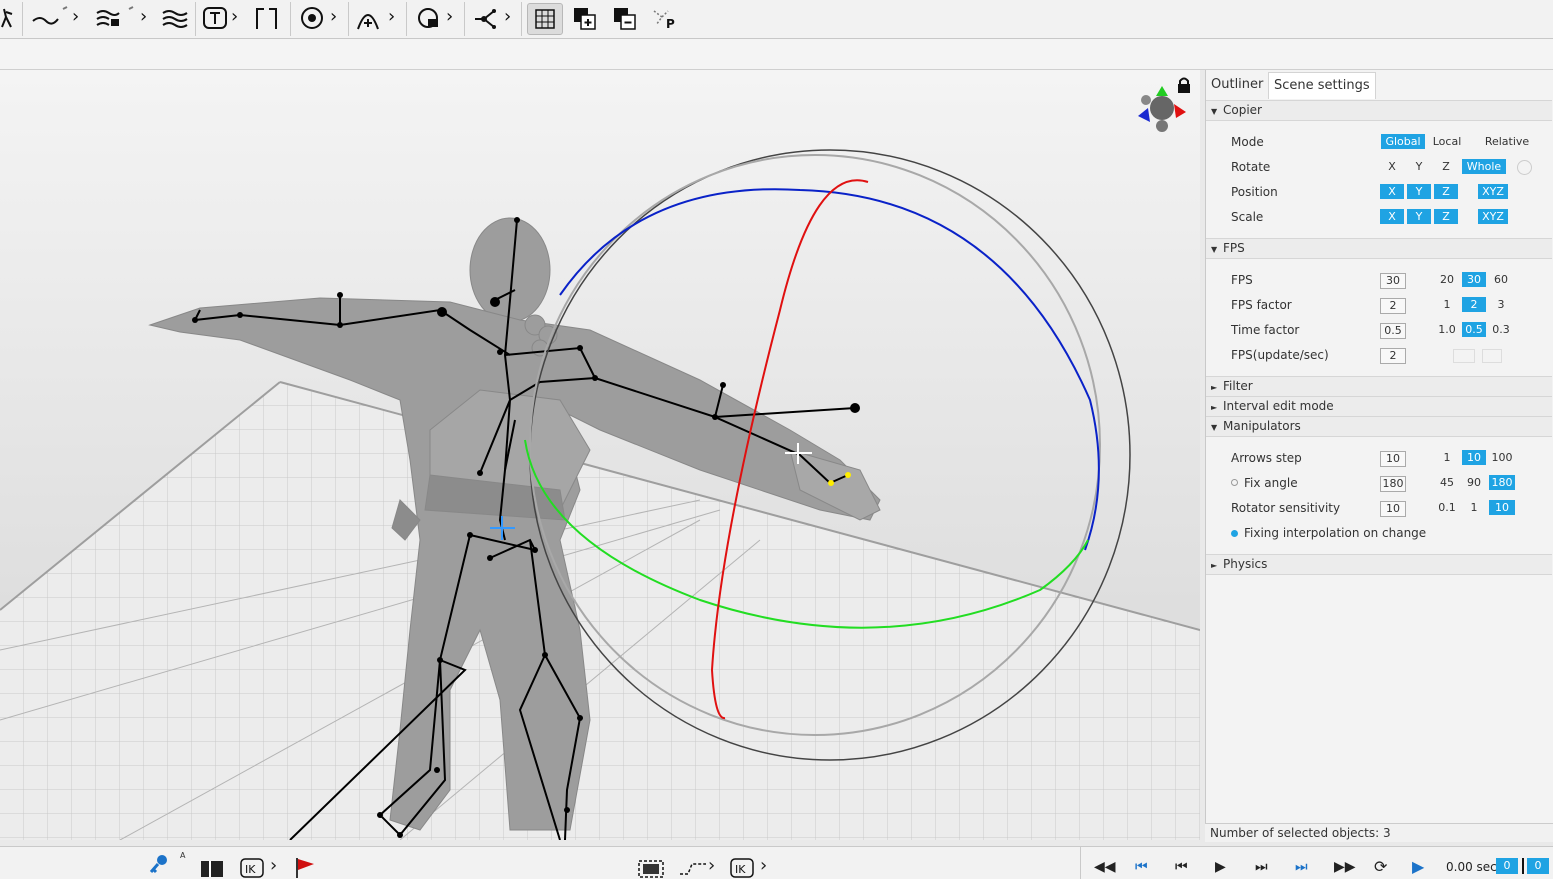 The height and width of the screenshot is (879, 1553). Describe the element at coordinates (306, 867) in the screenshot. I see `flag-icon` at that location.